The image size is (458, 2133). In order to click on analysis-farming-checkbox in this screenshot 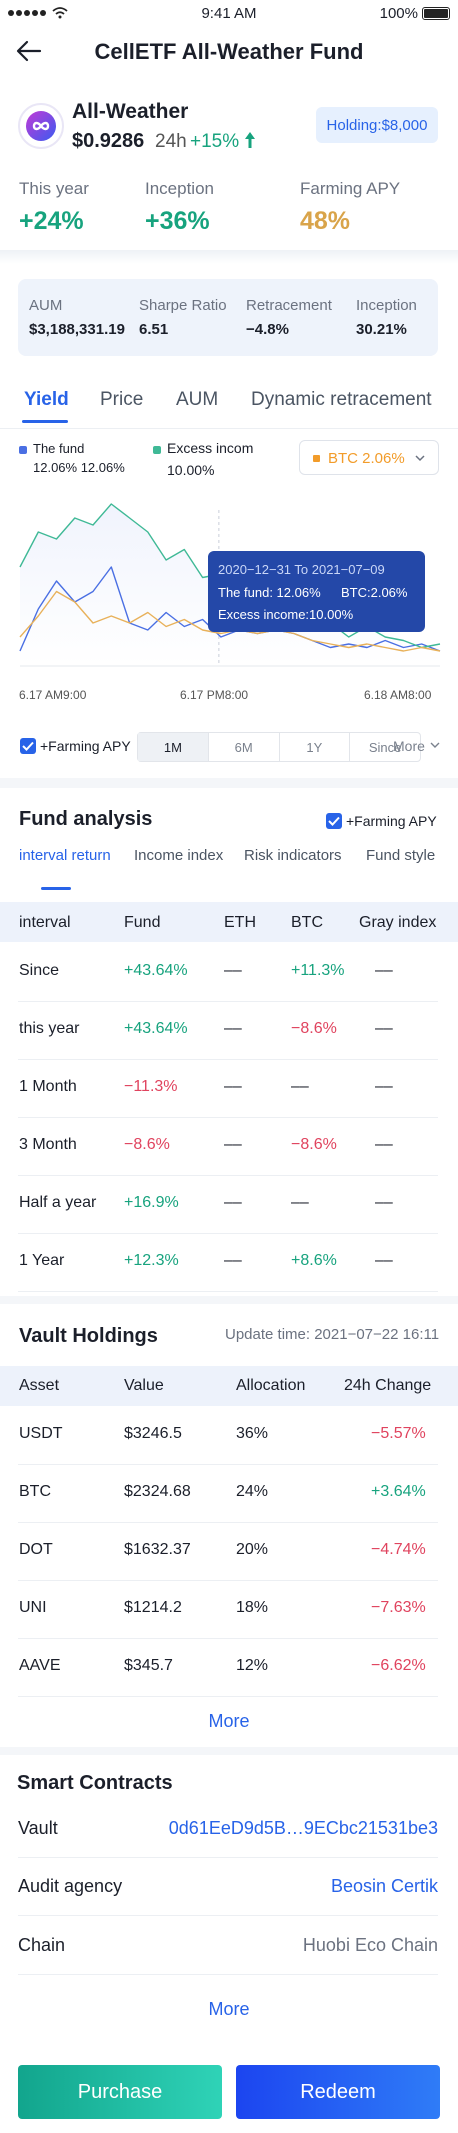, I will do `click(334, 821)`.